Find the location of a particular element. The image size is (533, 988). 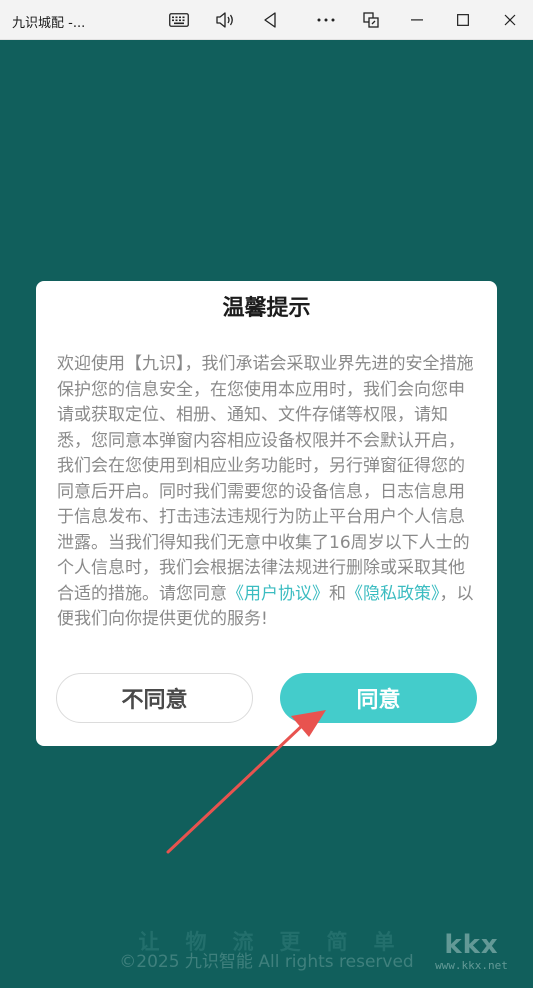

volume-icon is located at coordinates (225, 20).